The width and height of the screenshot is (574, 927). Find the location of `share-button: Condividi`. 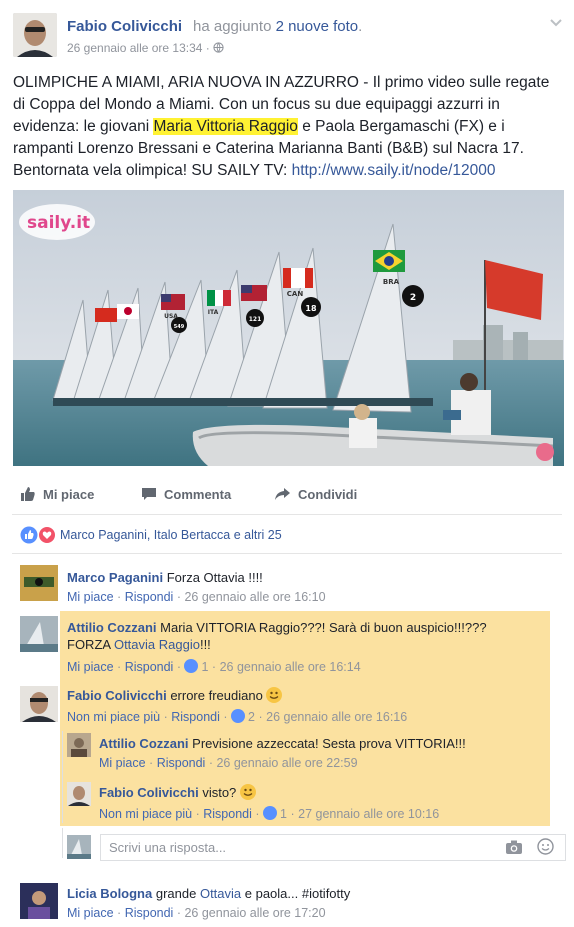

share-button: Condividi is located at coordinates (315, 494).